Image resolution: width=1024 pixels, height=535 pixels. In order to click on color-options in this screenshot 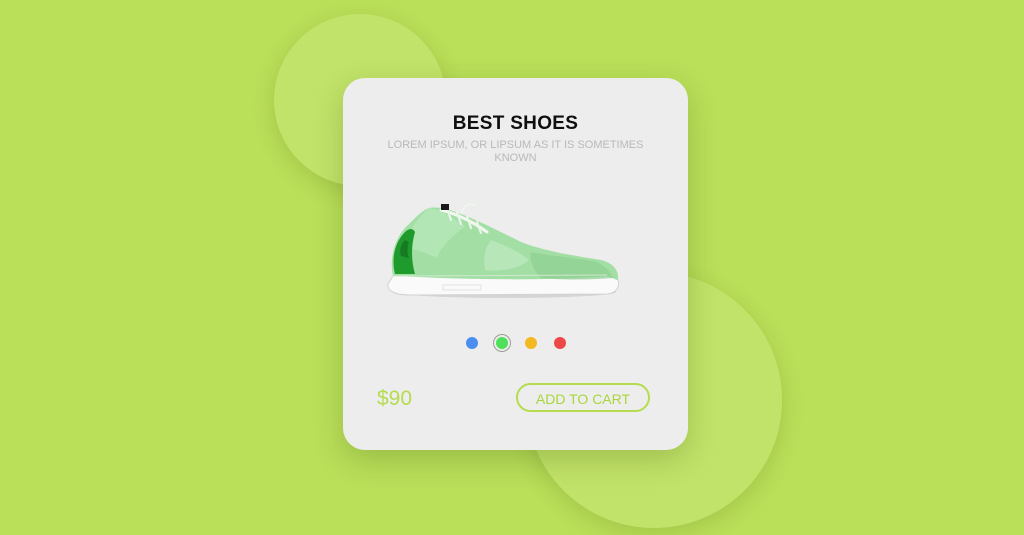, I will do `click(516, 343)`.